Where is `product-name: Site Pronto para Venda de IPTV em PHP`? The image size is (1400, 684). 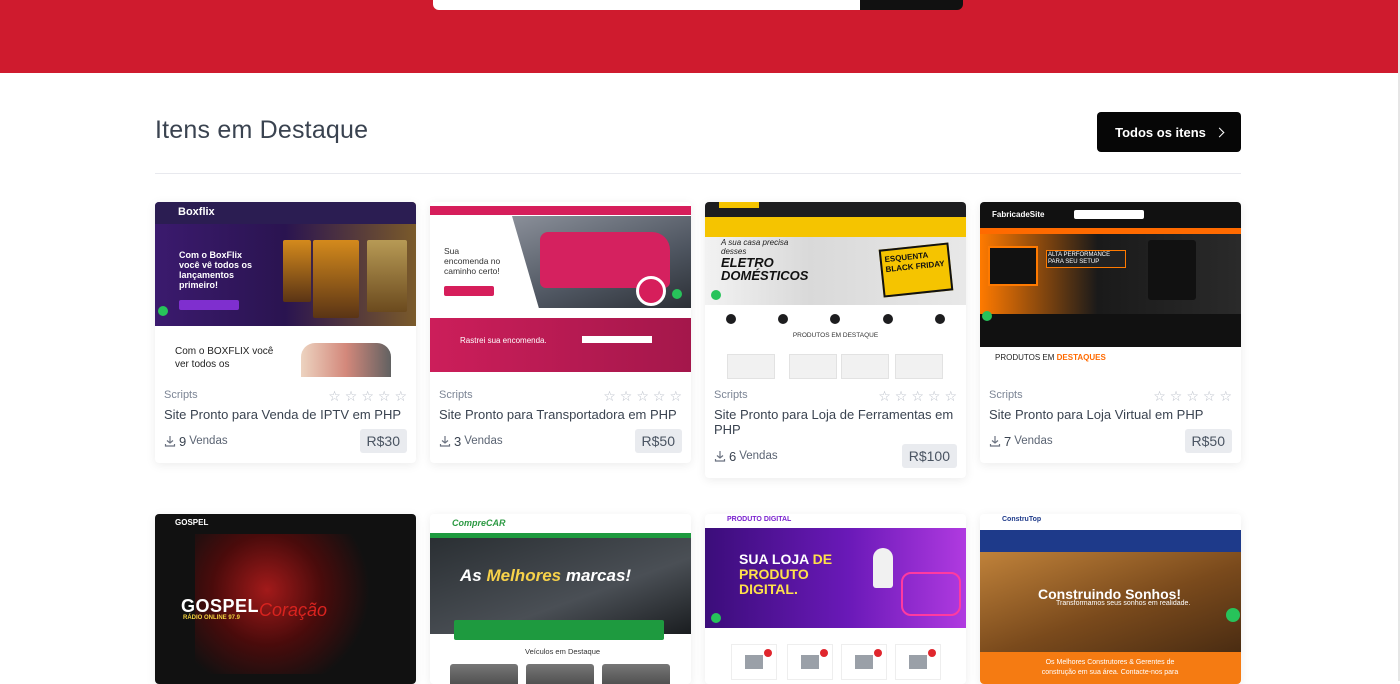 product-name: Site Pronto para Venda de IPTV em PHP is located at coordinates (285, 414).